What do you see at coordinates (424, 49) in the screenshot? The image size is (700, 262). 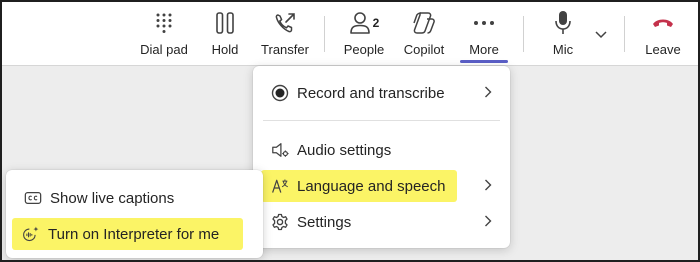 I see `copilot-label: Copilot` at bounding box center [424, 49].